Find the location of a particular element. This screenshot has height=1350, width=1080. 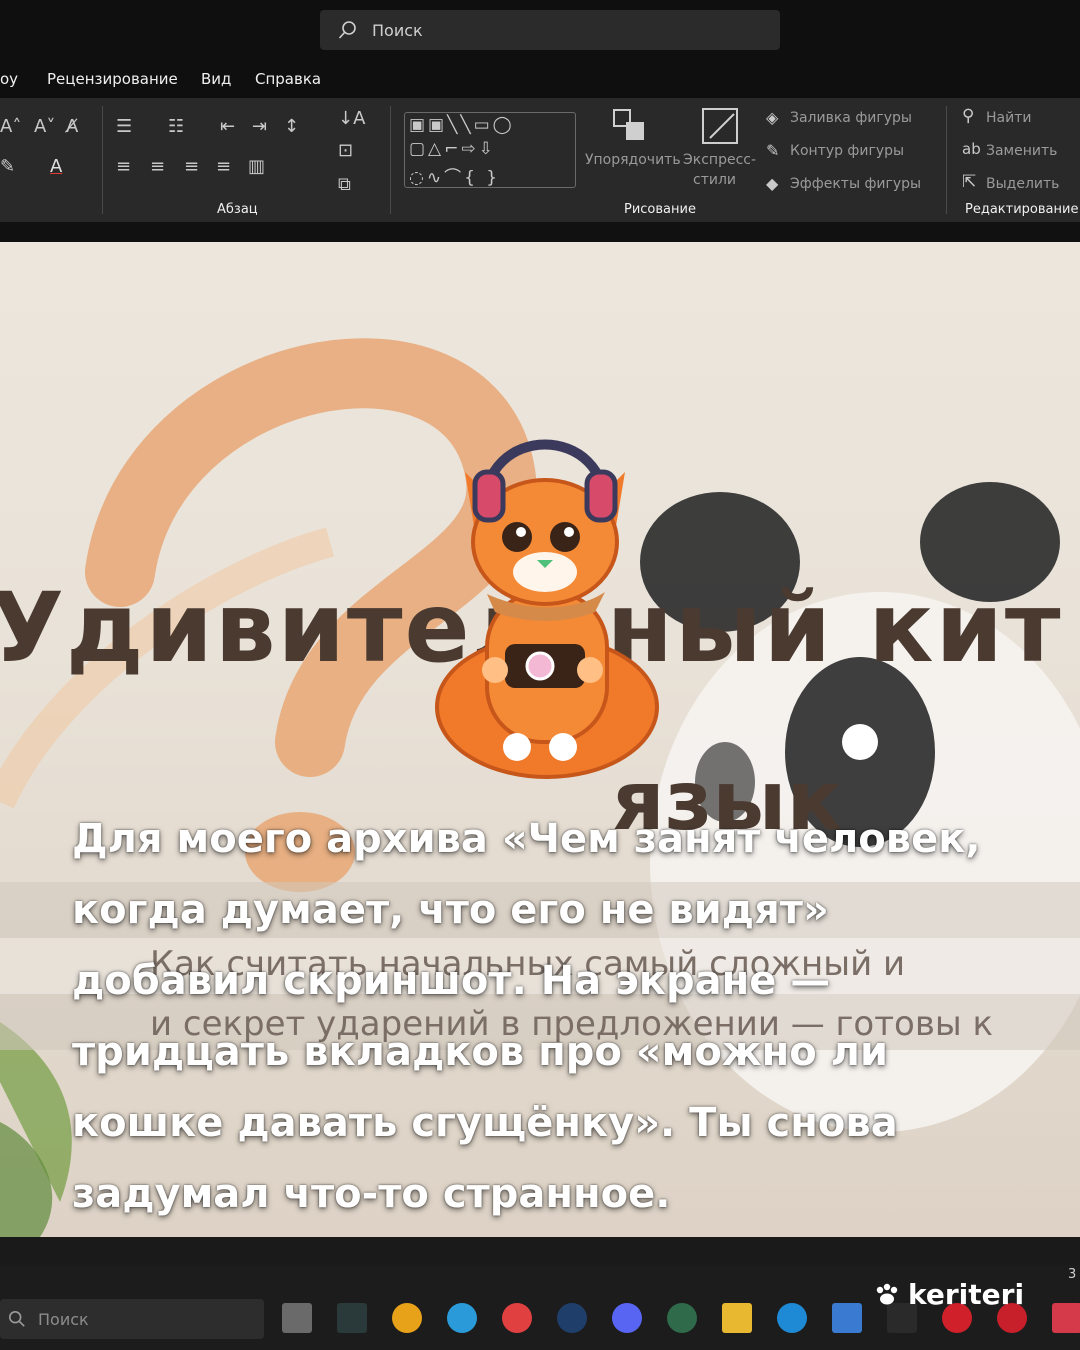

bullets-icon: ☰ is located at coordinates (124, 126).